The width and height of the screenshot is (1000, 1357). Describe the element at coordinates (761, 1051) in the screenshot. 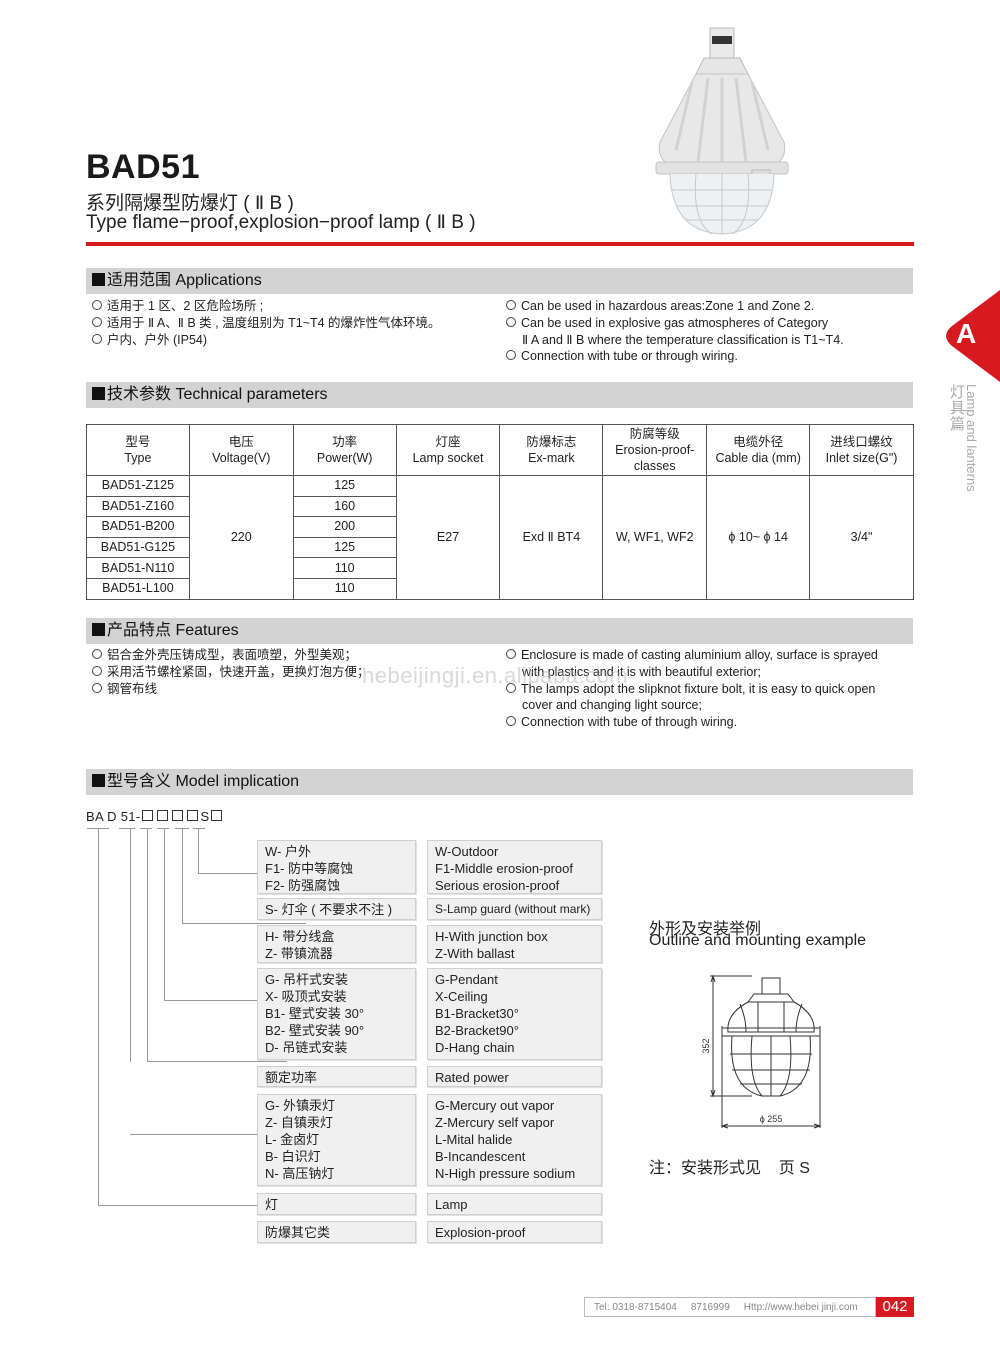

I see `outline-drawing: 352 ϕ 255` at that location.